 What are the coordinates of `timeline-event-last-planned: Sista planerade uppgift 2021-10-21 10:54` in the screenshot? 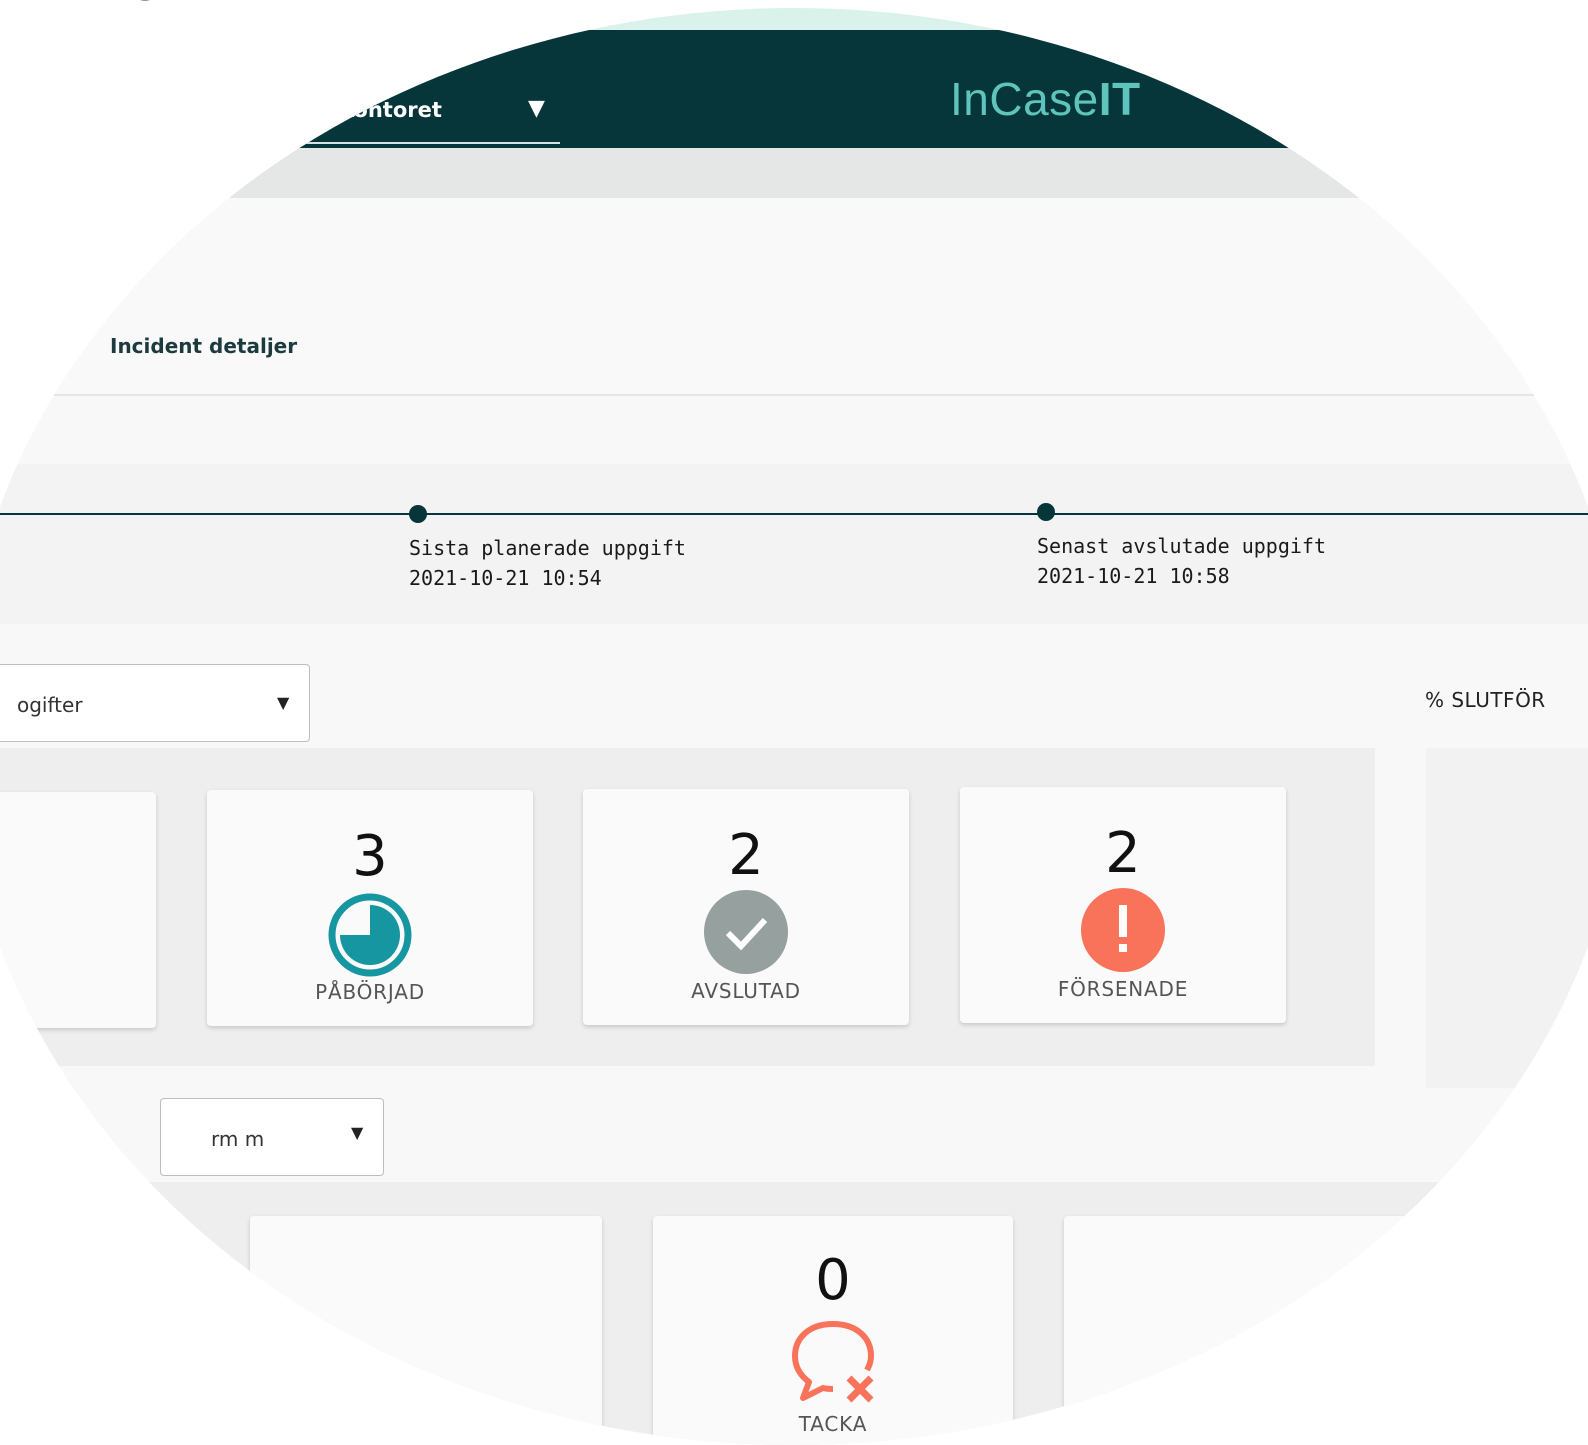 It's located at (547, 563).